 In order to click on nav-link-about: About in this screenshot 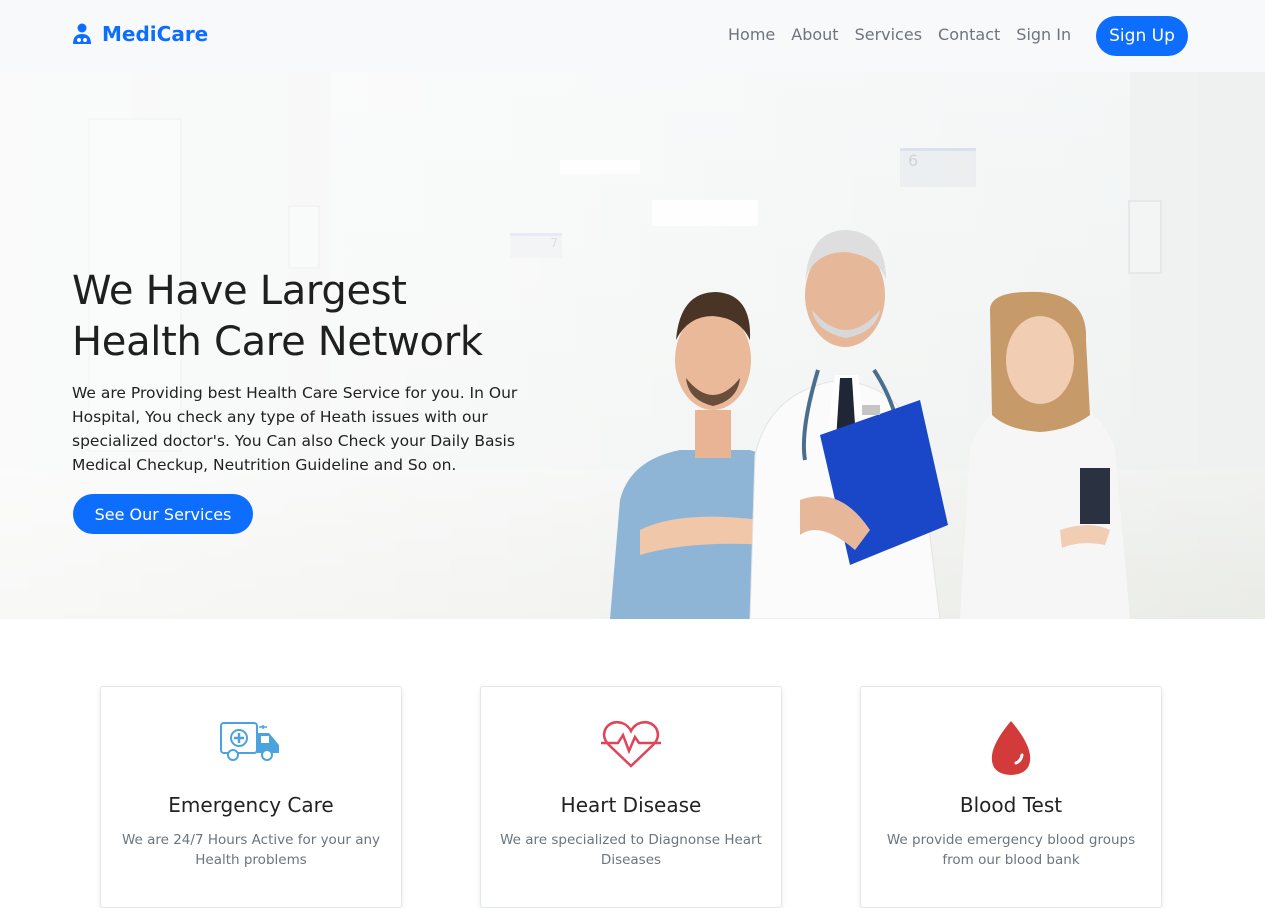, I will do `click(814, 34)`.